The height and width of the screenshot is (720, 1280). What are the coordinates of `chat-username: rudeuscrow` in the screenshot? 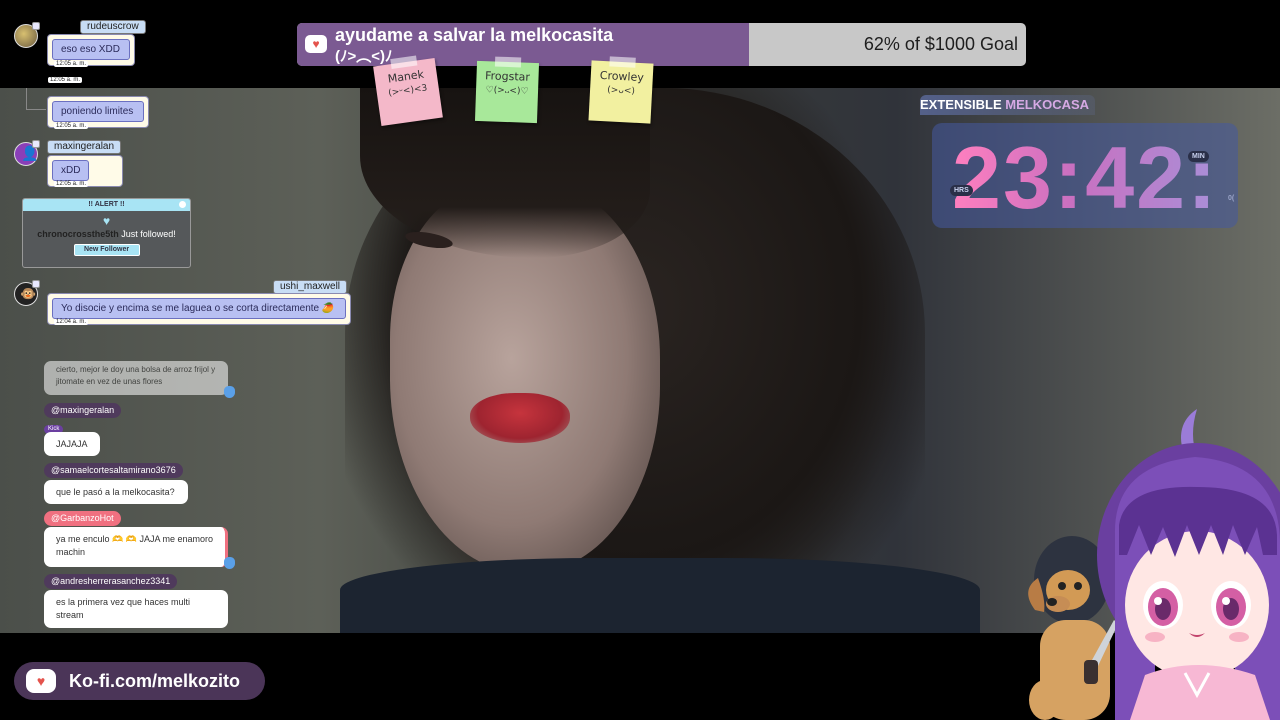 It's located at (113, 27).